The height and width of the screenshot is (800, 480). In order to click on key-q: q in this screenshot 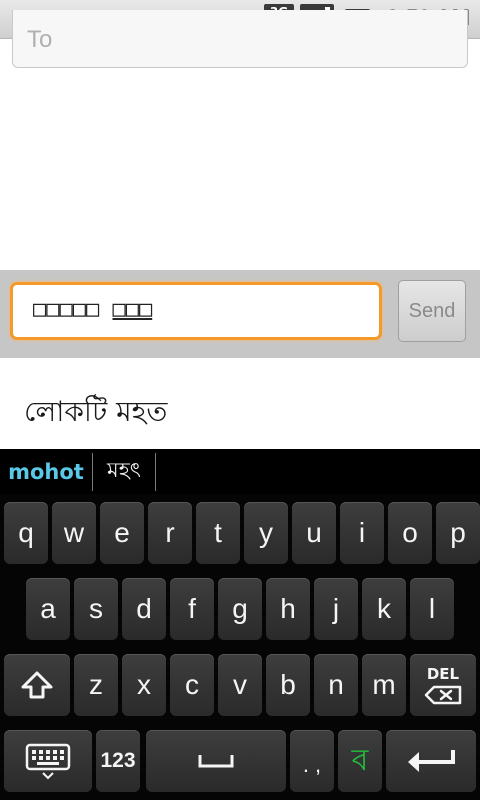, I will do `click(26, 533)`.